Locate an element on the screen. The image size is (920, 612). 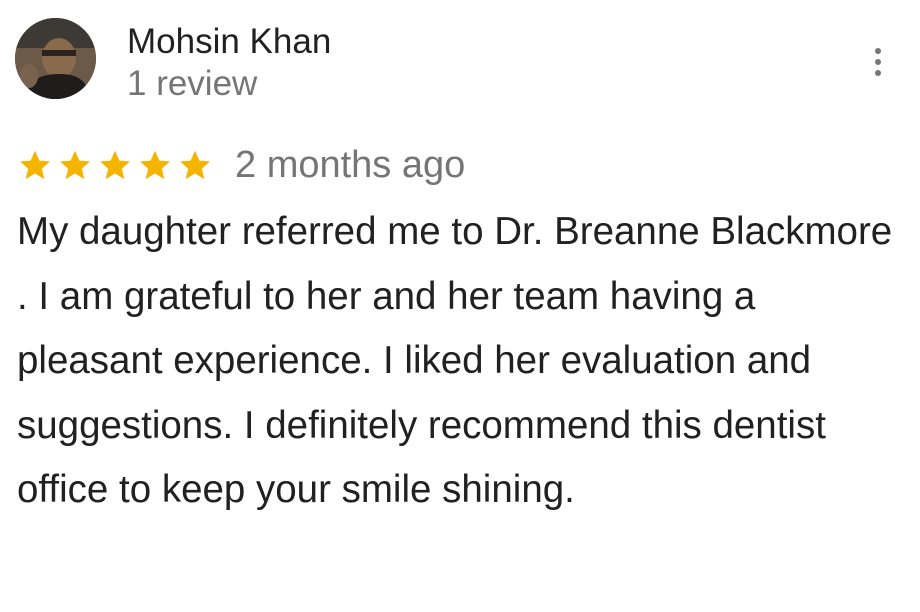
reviewer-name: Mohsin Khan is located at coordinates (229, 42).